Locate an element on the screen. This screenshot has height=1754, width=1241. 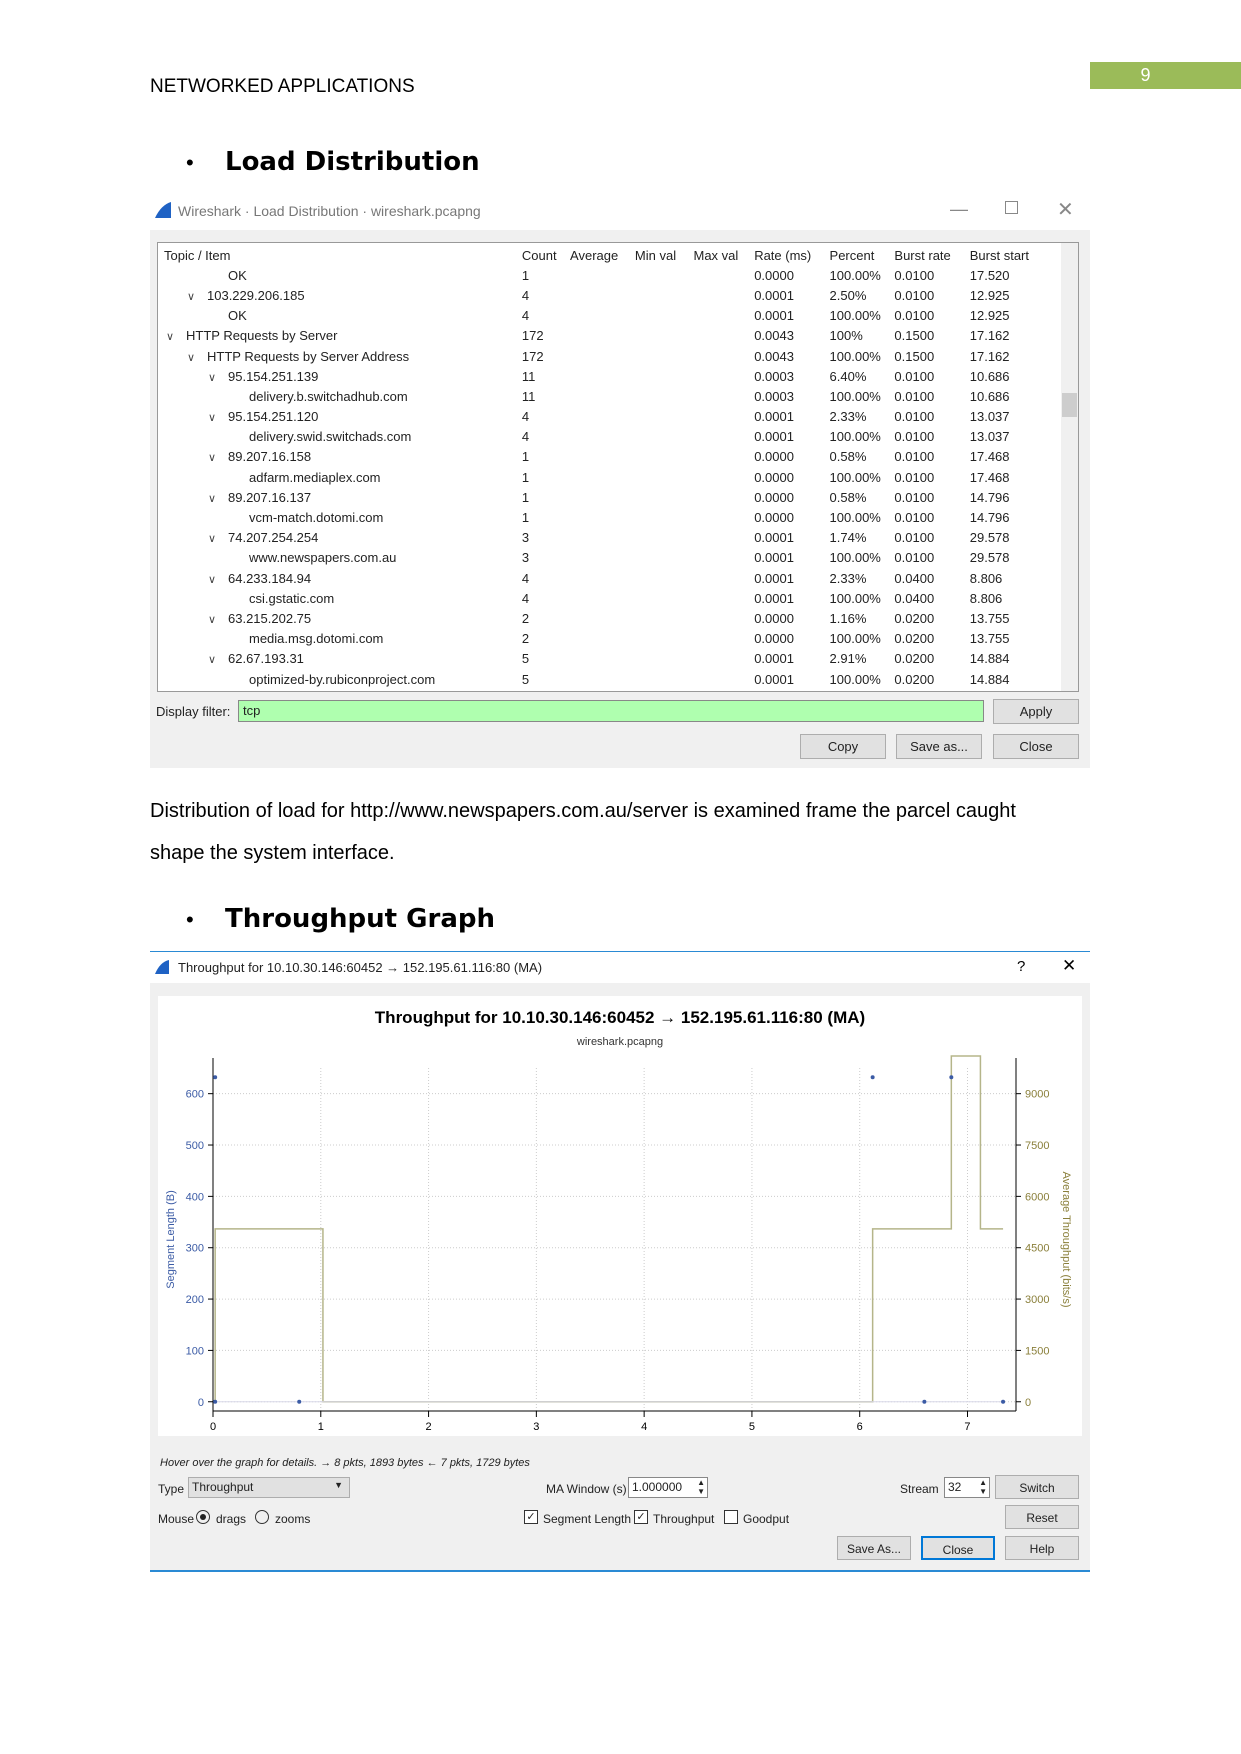
table-row: OK 1 0.0000 100.00% 0.0100 17.520 is located at coordinates (612, 275).